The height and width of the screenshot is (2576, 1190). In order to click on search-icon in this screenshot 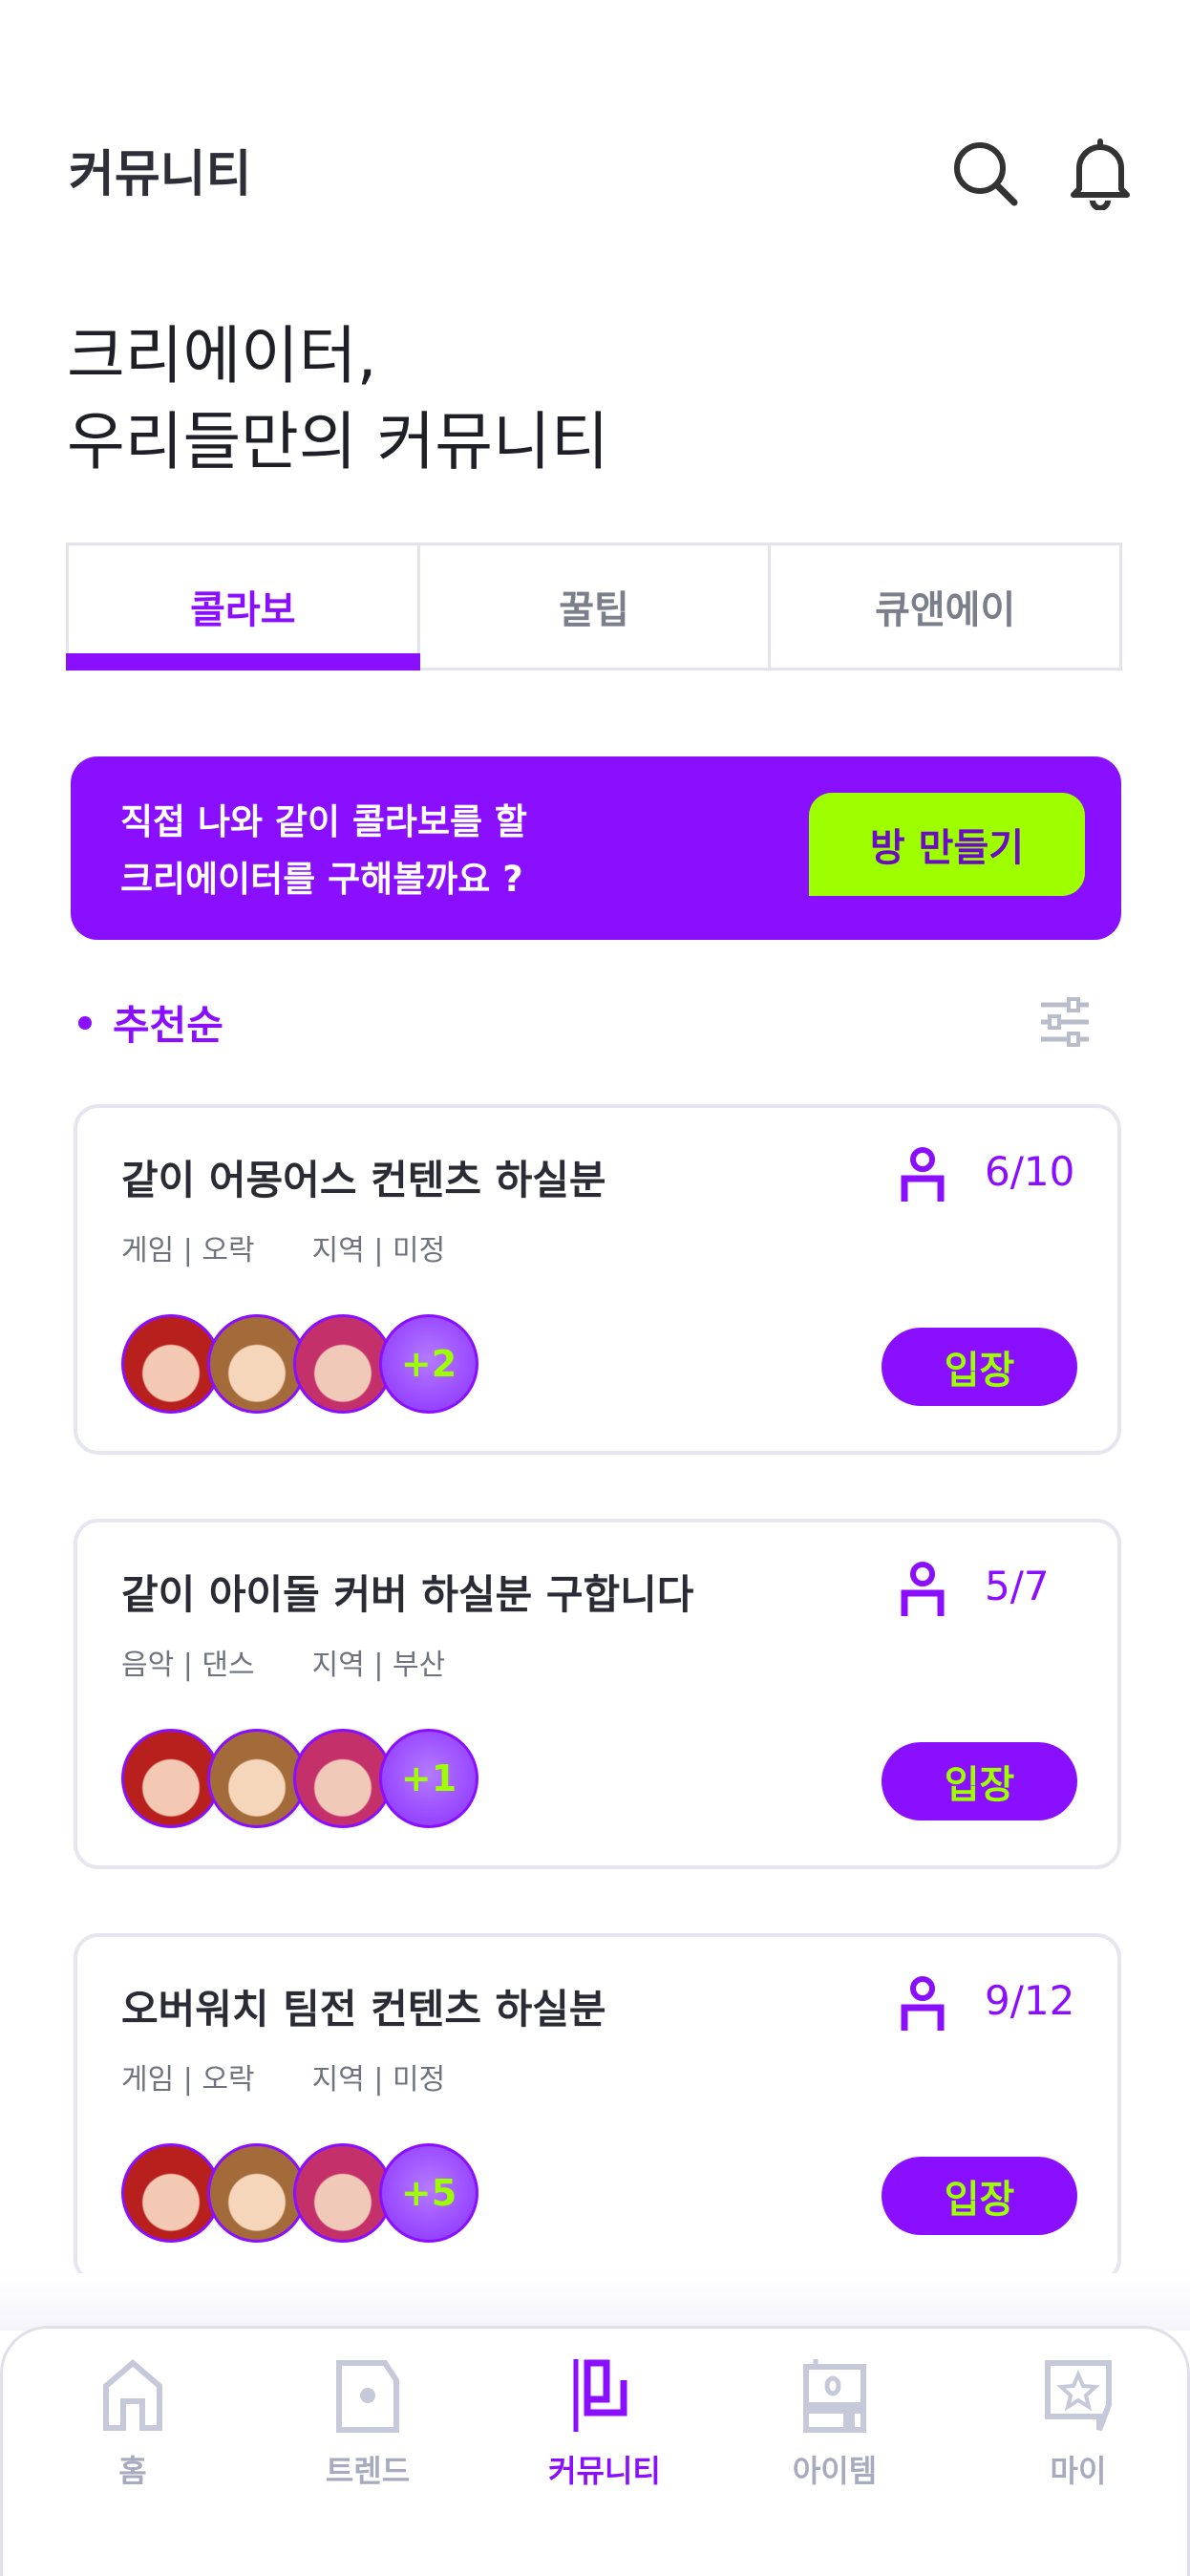, I will do `click(984, 172)`.